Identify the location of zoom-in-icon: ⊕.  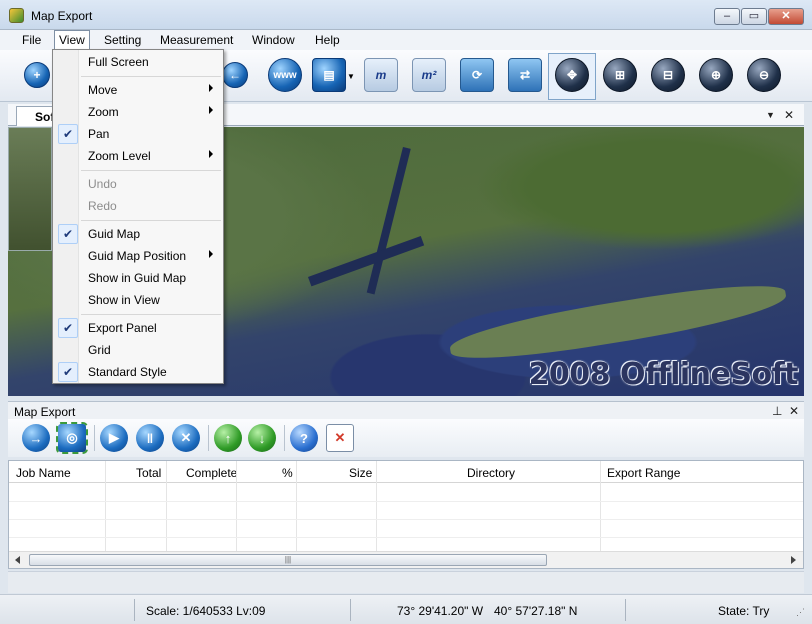
(716, 75).